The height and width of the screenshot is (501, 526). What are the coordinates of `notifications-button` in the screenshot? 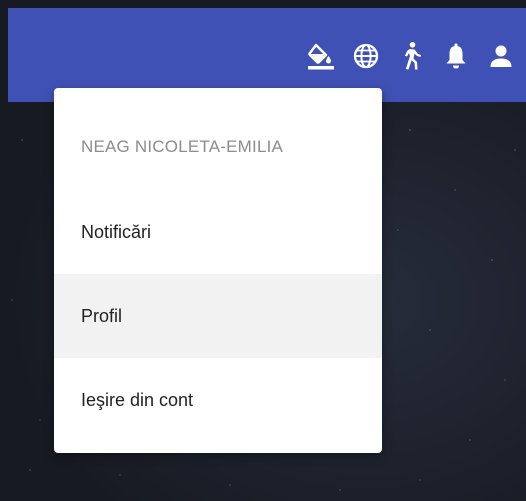 It's located at (456, 56).